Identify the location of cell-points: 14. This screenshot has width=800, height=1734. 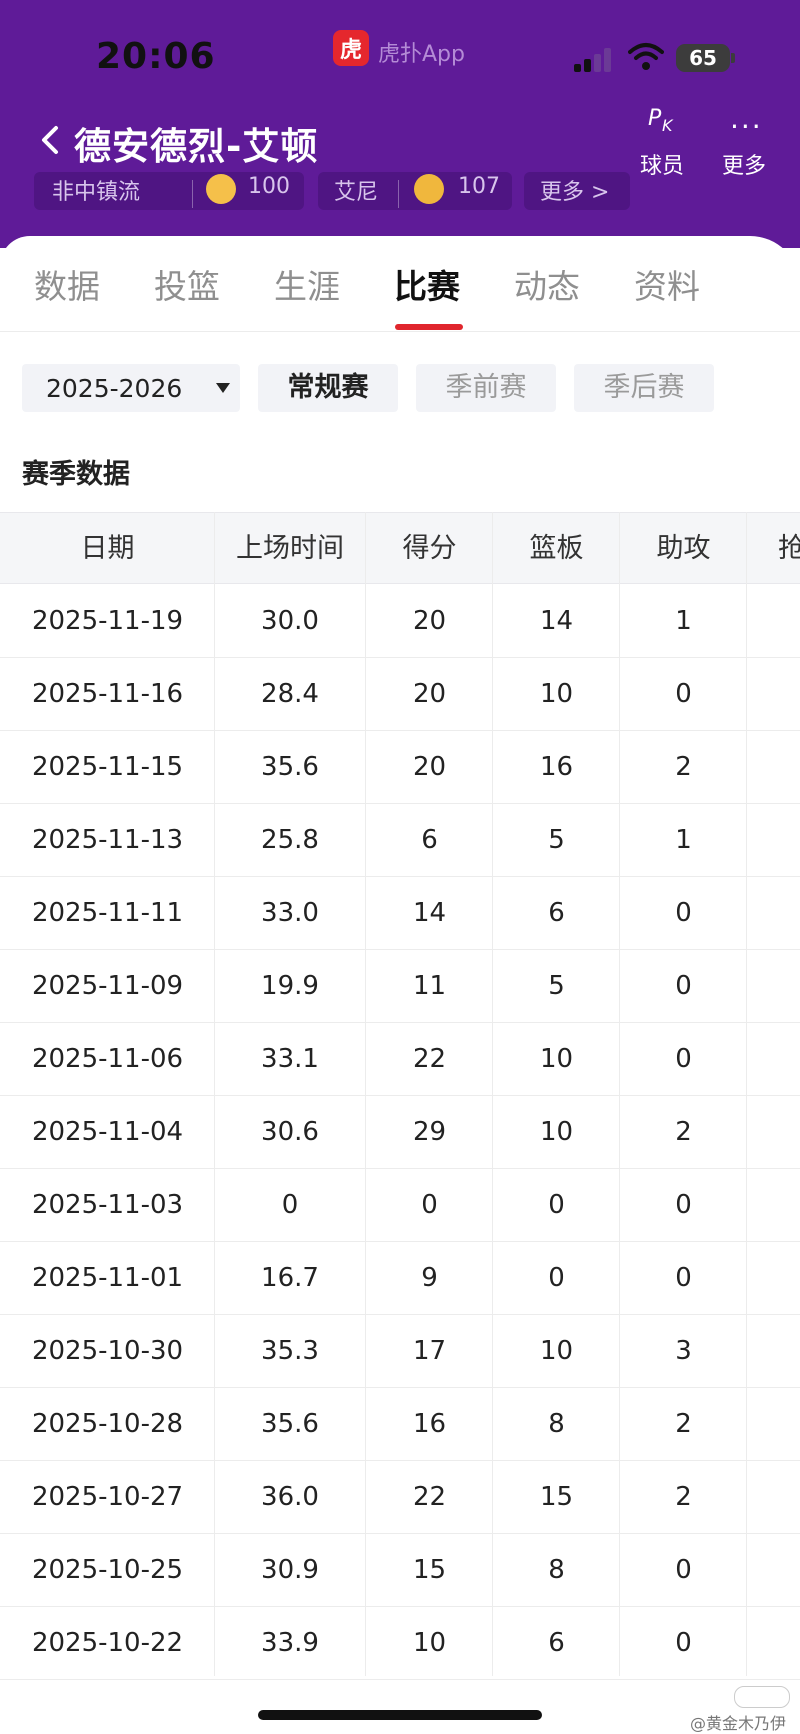
(429, 913).